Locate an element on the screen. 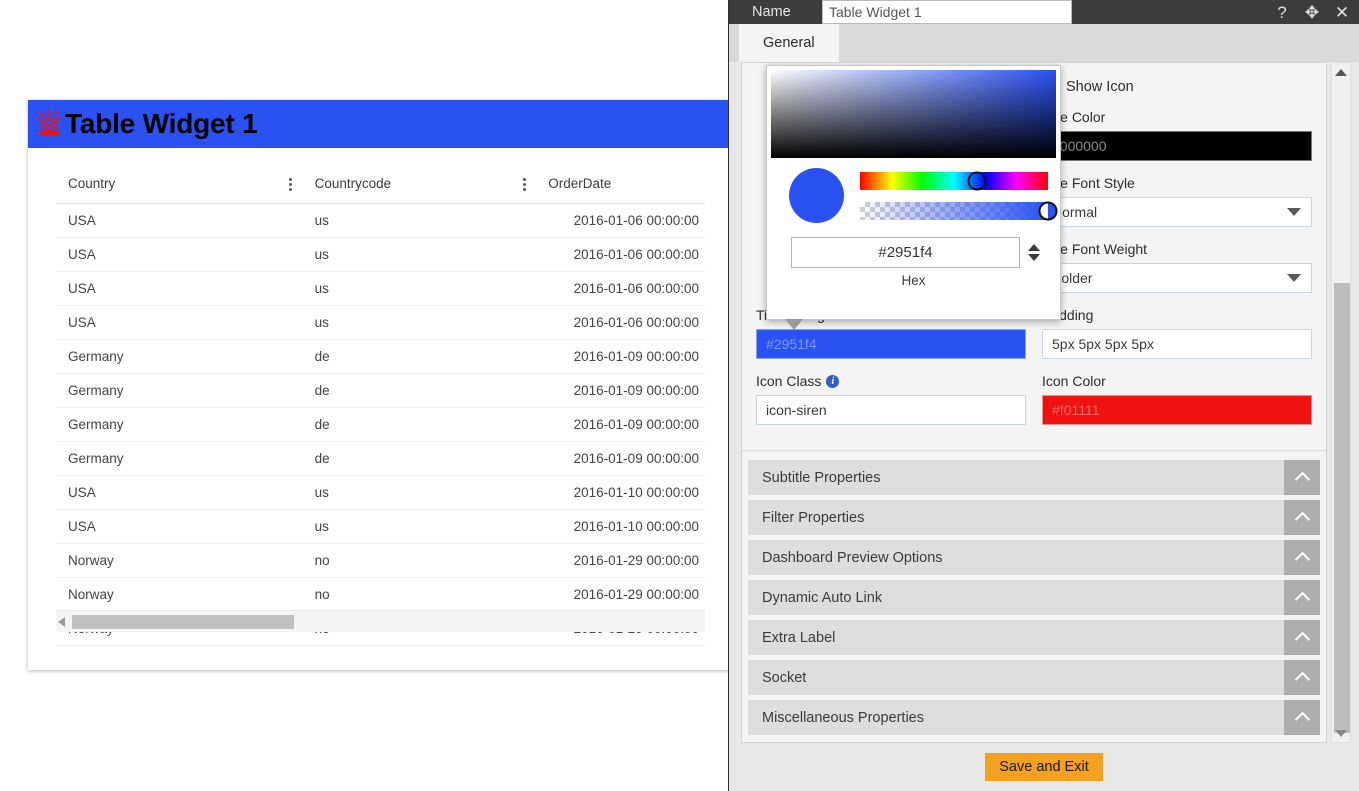 This screenshot has height=791, width=1359. table-cell-countrycode: de is located at coordinates (419, 356).